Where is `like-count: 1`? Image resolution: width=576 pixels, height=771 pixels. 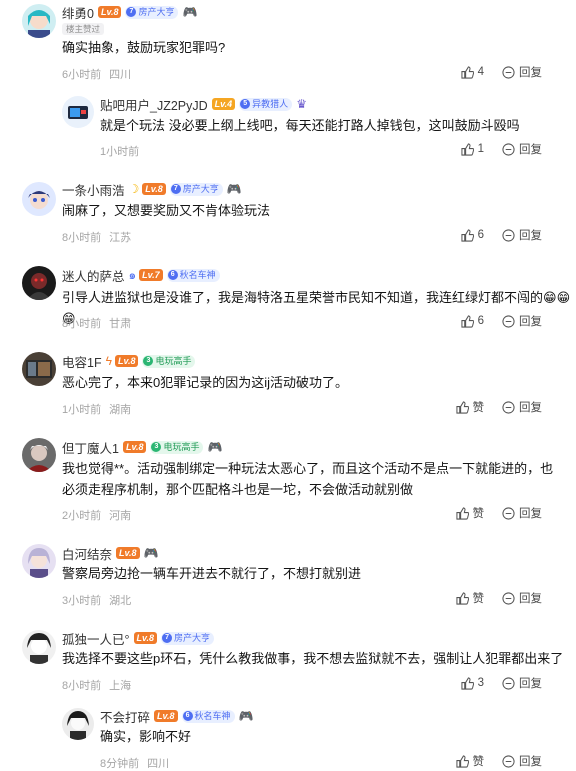 like-count: 1 is located at coordinates (480, 149).